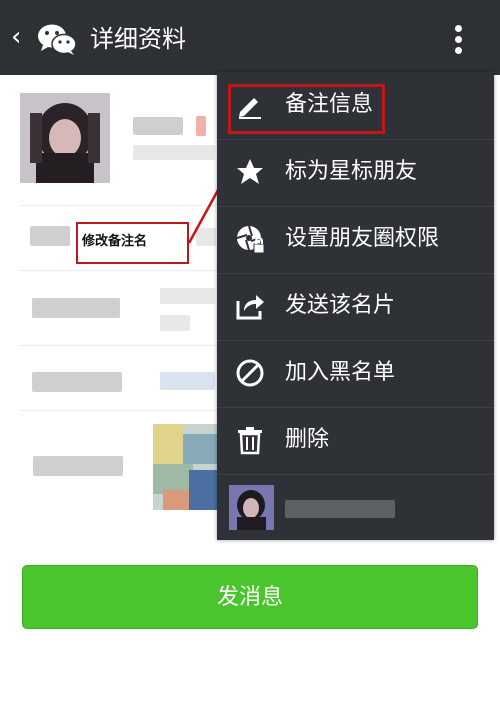  What do you see at coordinates (340, 509) in the screenshot?
I see `contact-name` at bounding box center [340, 509].